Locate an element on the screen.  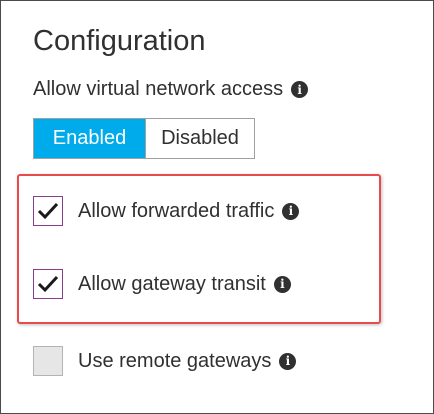
allow-forwarded-traffic-label: Allow forwarded traffic is located at coordinates (176, 210).